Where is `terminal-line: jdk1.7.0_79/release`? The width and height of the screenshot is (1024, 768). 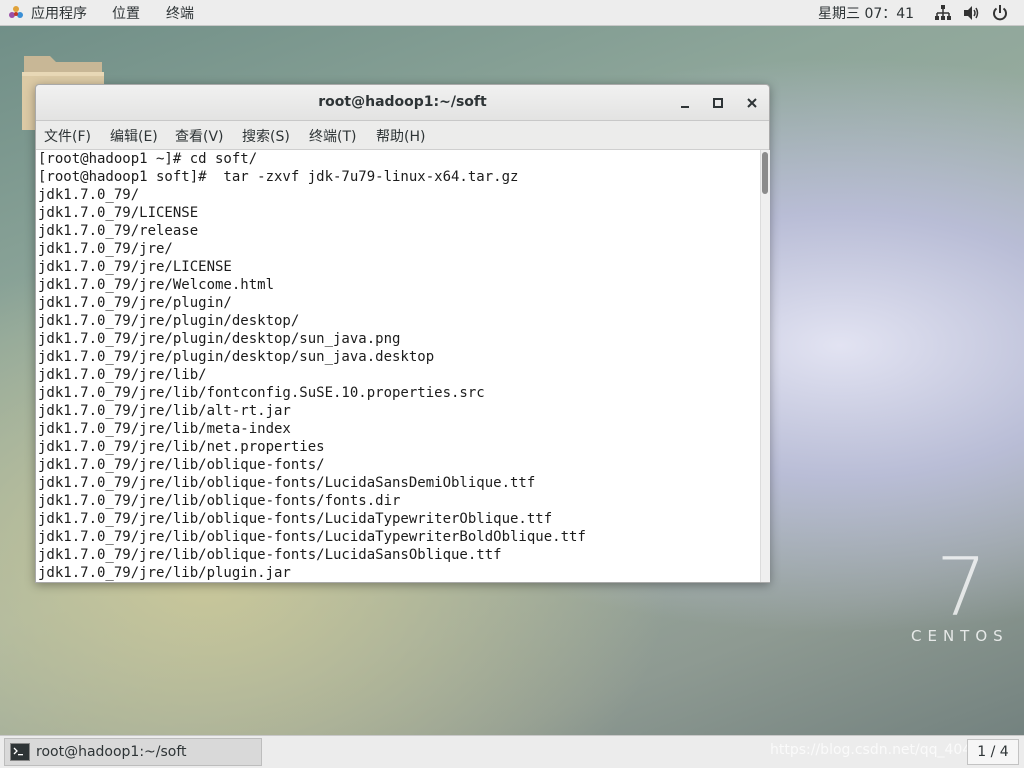 terminal-line: jdk1.7.0_79/release is located at coordinates (118, 231).